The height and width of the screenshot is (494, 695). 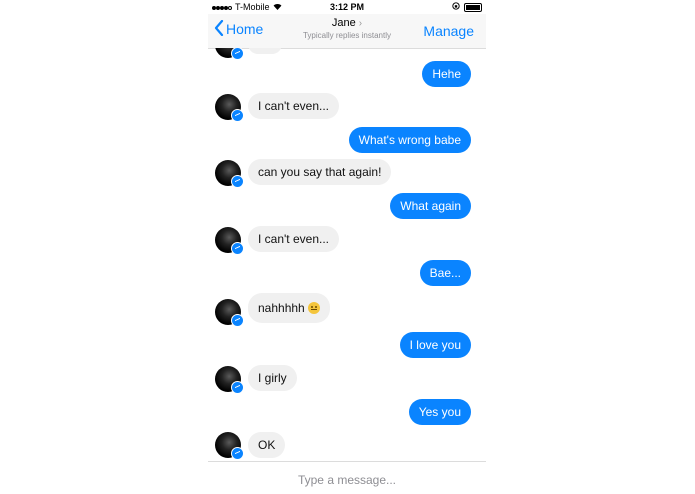 I want to click on slightly-smiling-face-icon, so click(x=313, y=308).